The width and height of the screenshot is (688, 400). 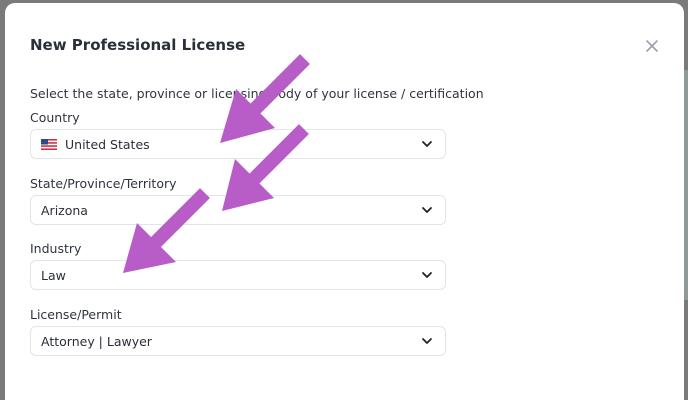 I want to click on country-label: Country, so click(x=55, y=117).